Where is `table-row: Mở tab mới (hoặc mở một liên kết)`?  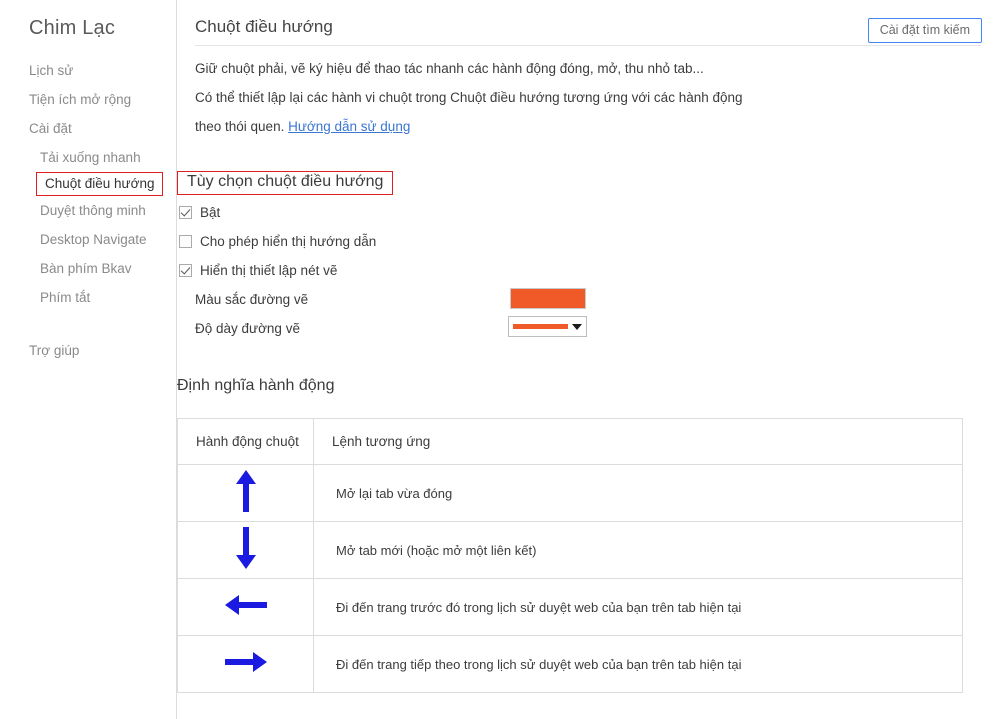 table-row: Mở tab mới (hoặc mở một liên kết) is located at coordinates (570, 550).